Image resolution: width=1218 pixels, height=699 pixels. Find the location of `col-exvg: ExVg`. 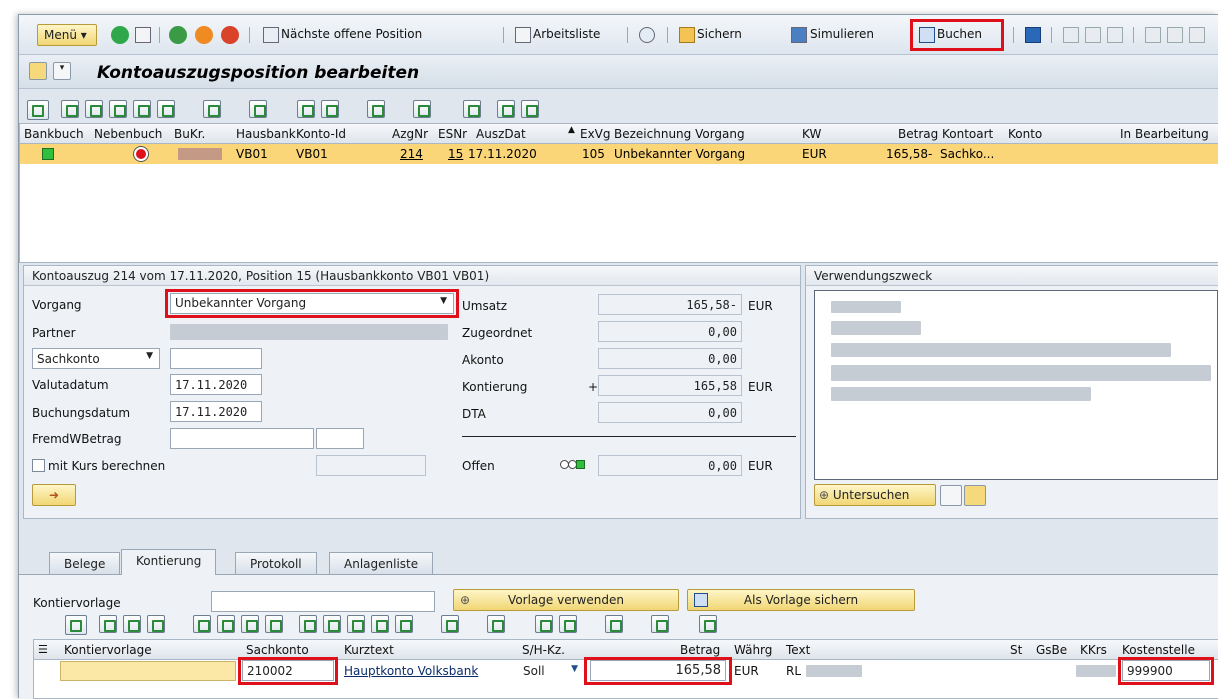

col-exvg: ExVg is located at coordinates (595, 134).